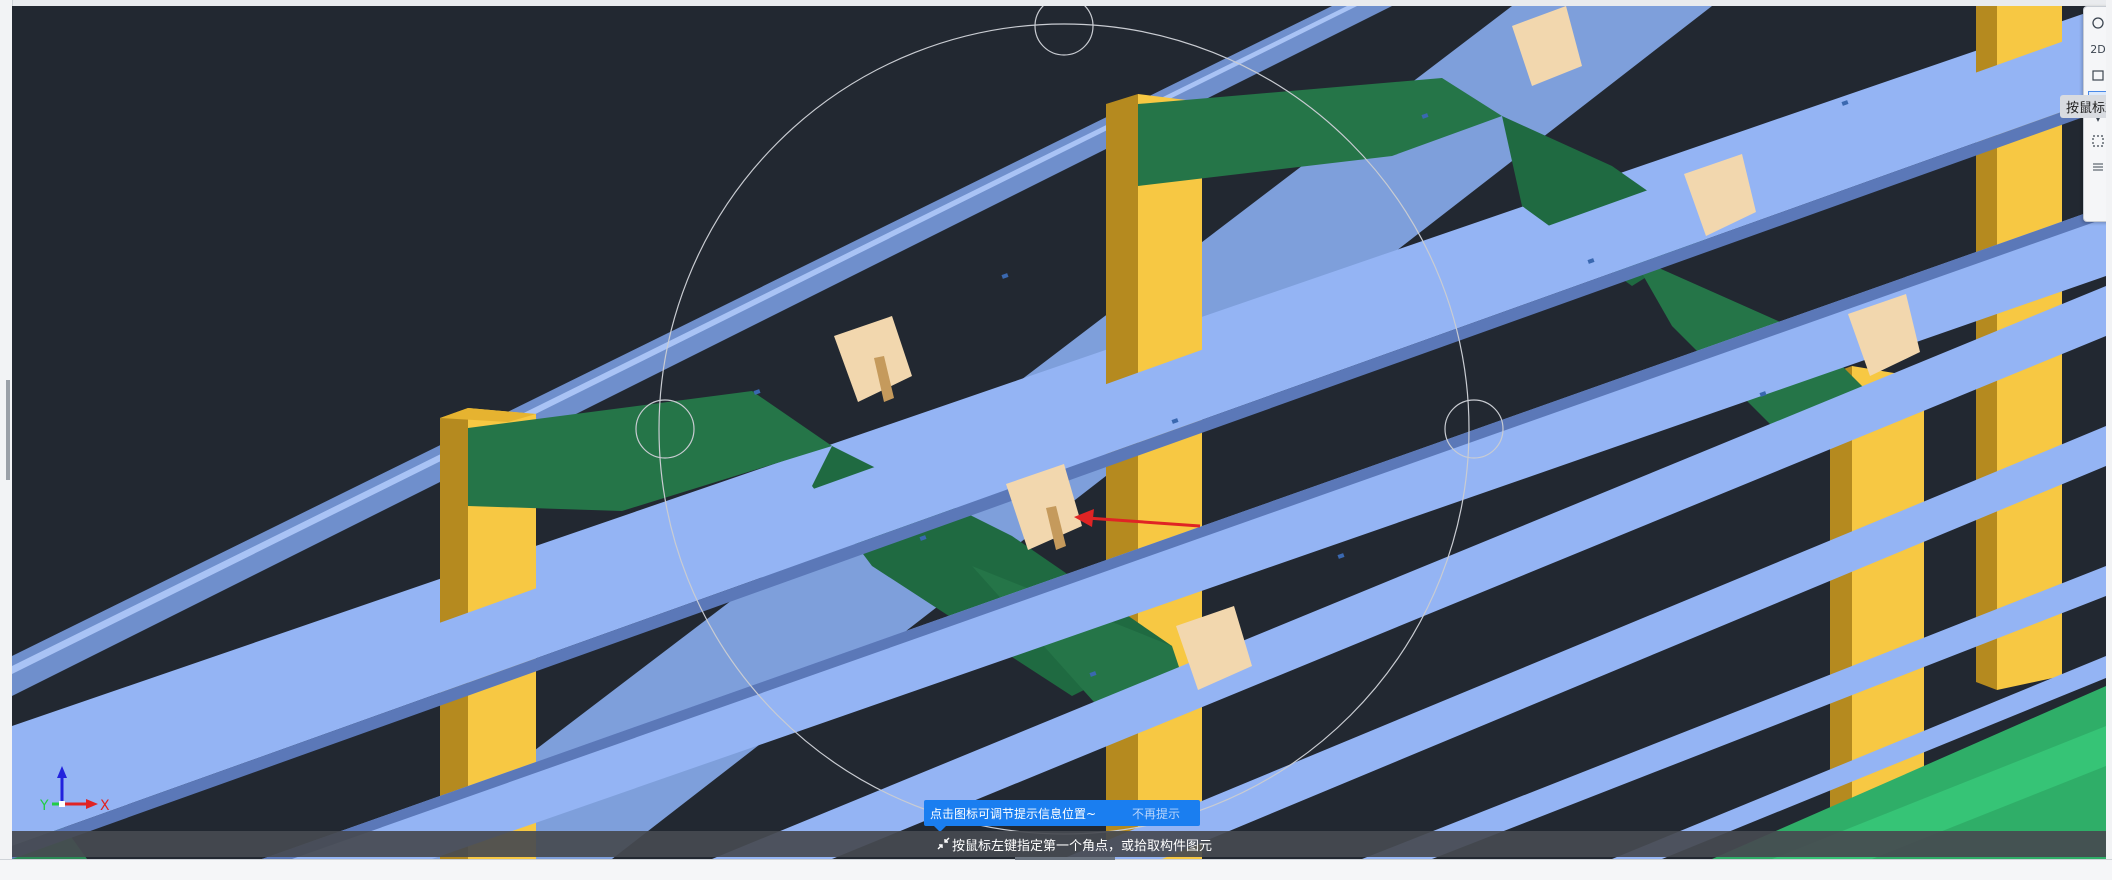  Describe the element at coordinates (2098, 49) in the screenshot. I see `2d-view-icon: 2D` at that location.